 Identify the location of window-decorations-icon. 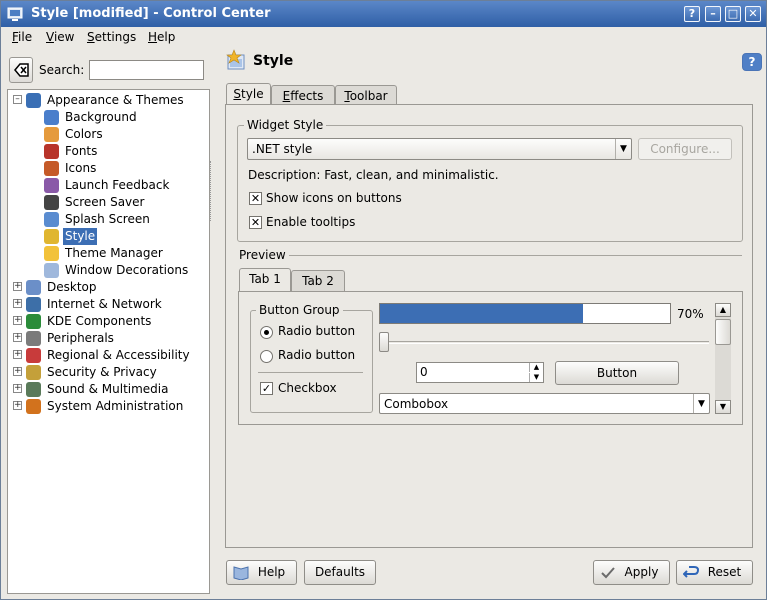
(51, 270).